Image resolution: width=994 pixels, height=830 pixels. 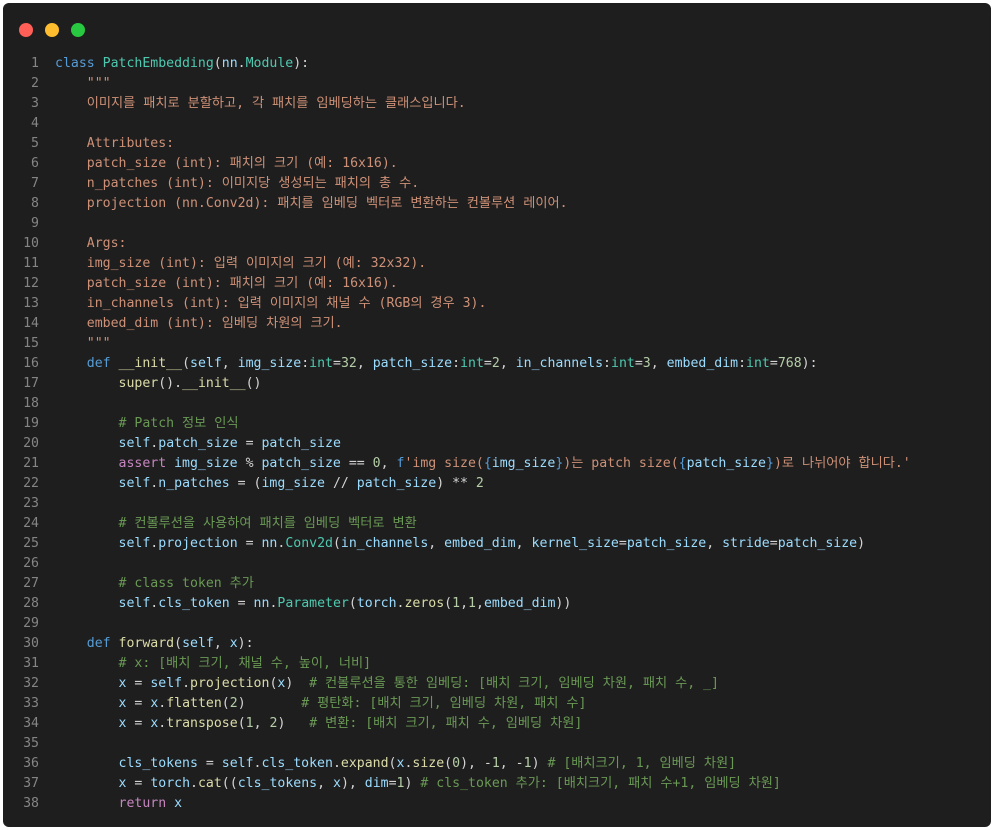 I want to click on line-text: def forward(self, x):, so click(x=154, y=644).